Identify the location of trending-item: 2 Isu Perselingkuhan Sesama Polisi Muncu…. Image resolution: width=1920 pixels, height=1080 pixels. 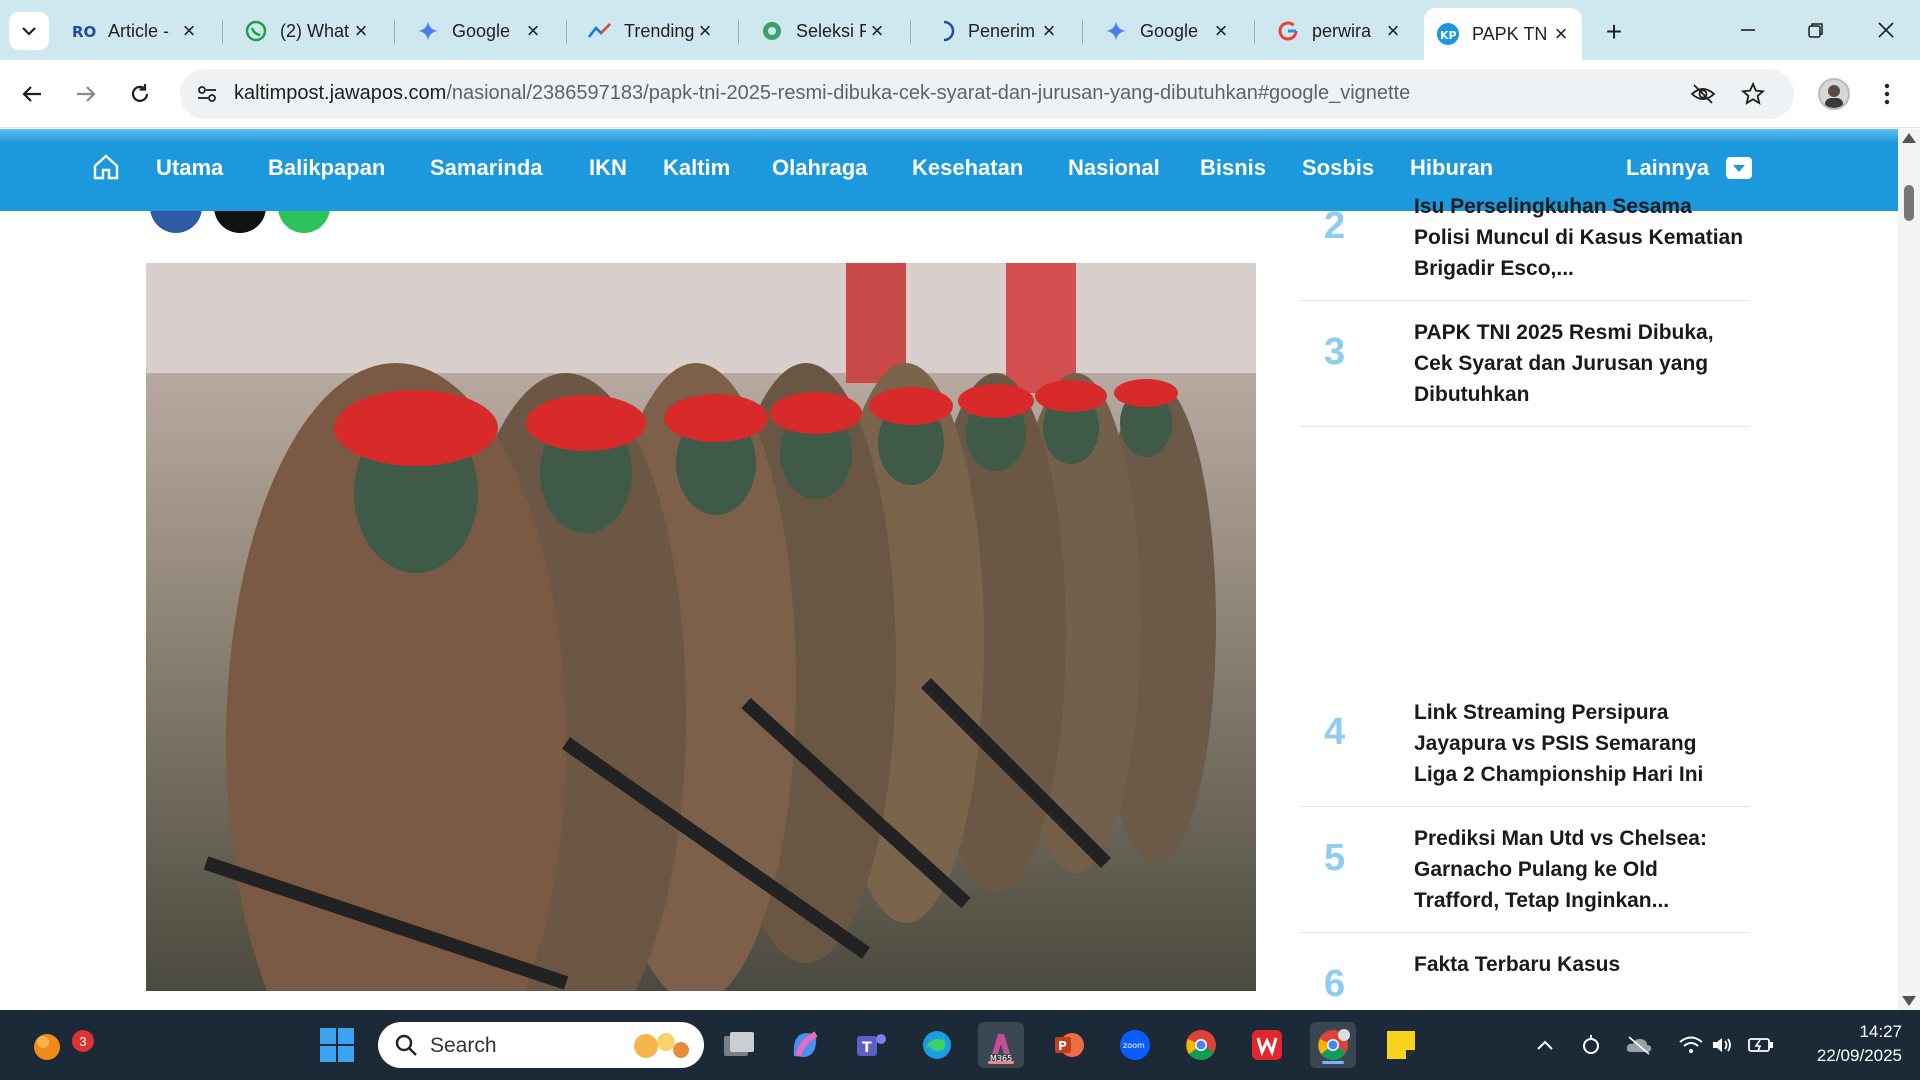
(1525, 238).